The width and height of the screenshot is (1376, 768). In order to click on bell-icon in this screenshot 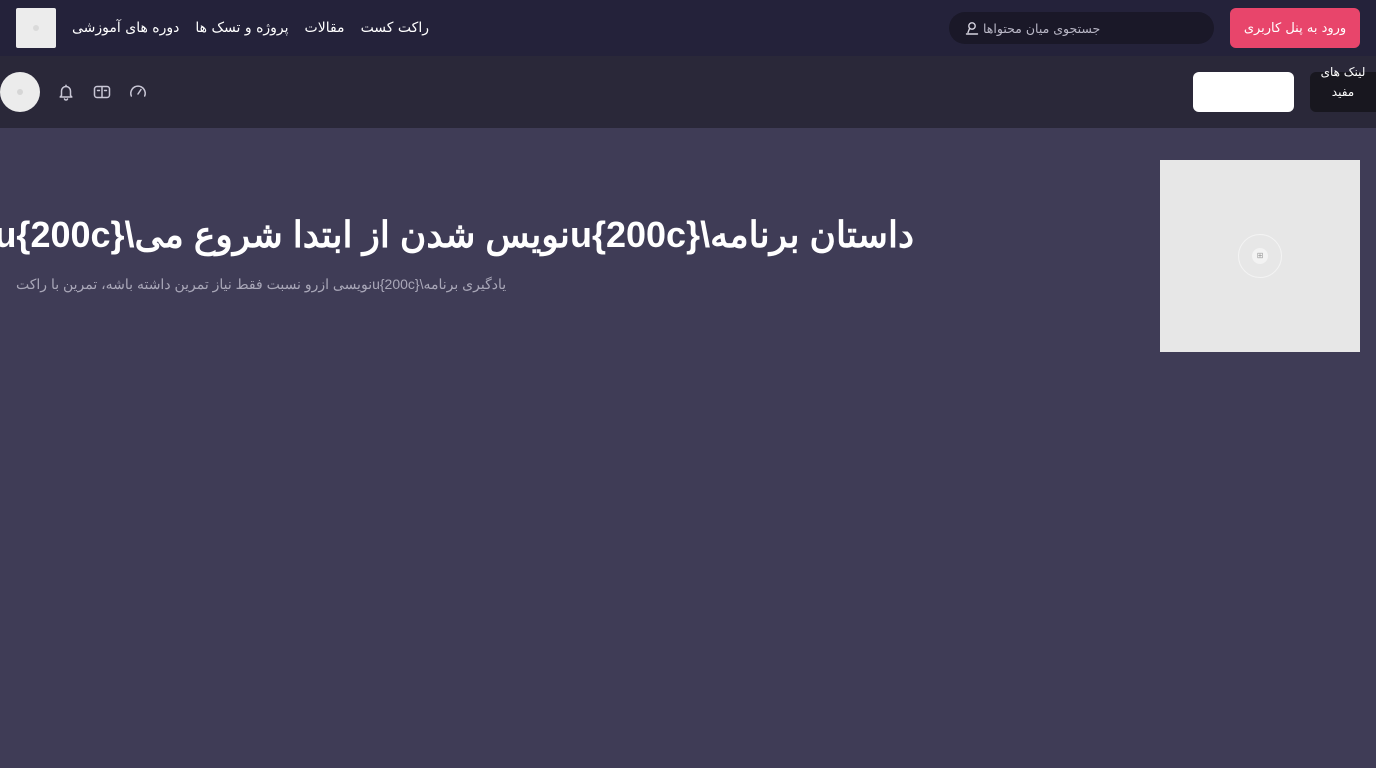, I will do `click(66, 92)`.